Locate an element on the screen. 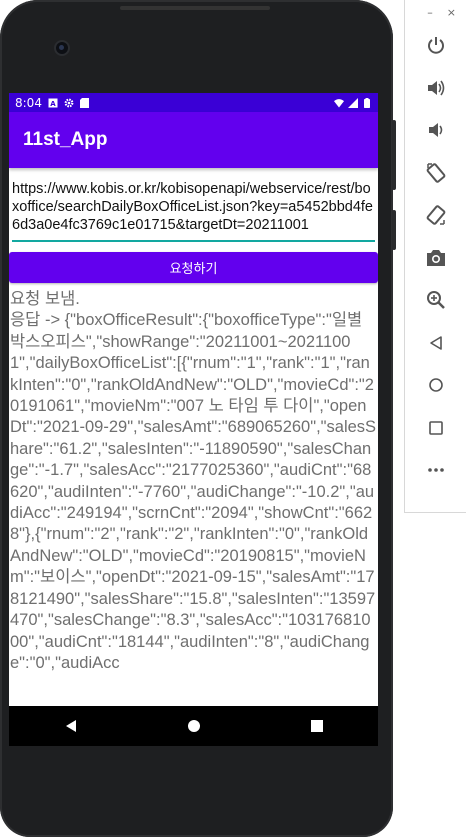  home-icon is located at coordinates (435, 385).